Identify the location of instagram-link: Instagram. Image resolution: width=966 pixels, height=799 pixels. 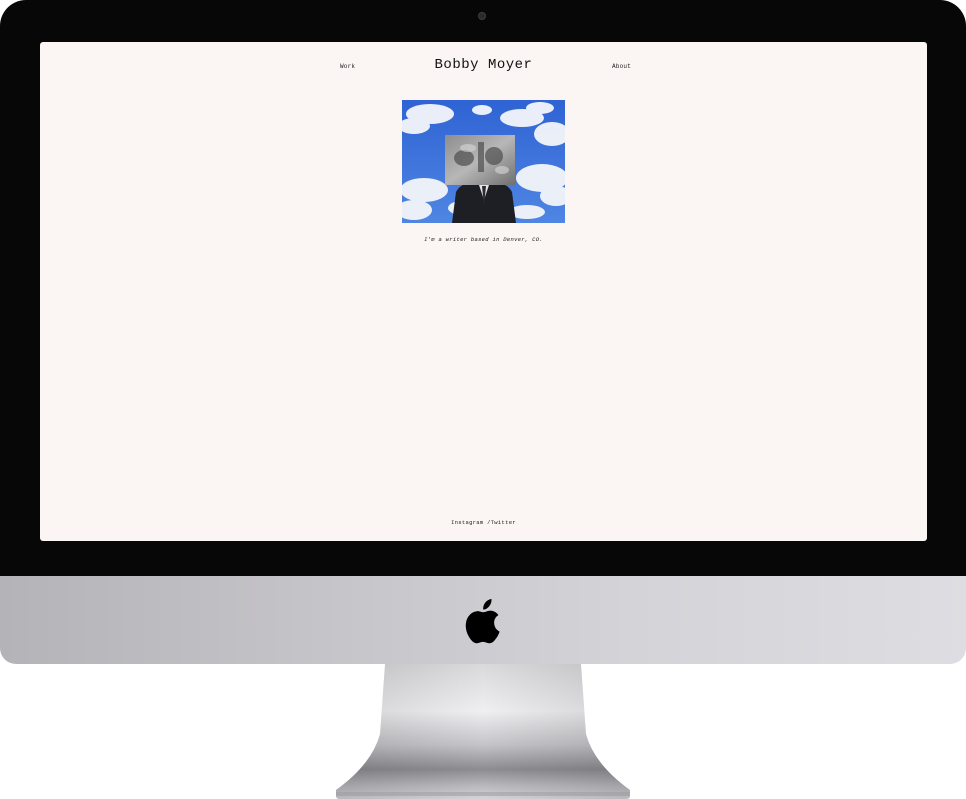
(467, 522).